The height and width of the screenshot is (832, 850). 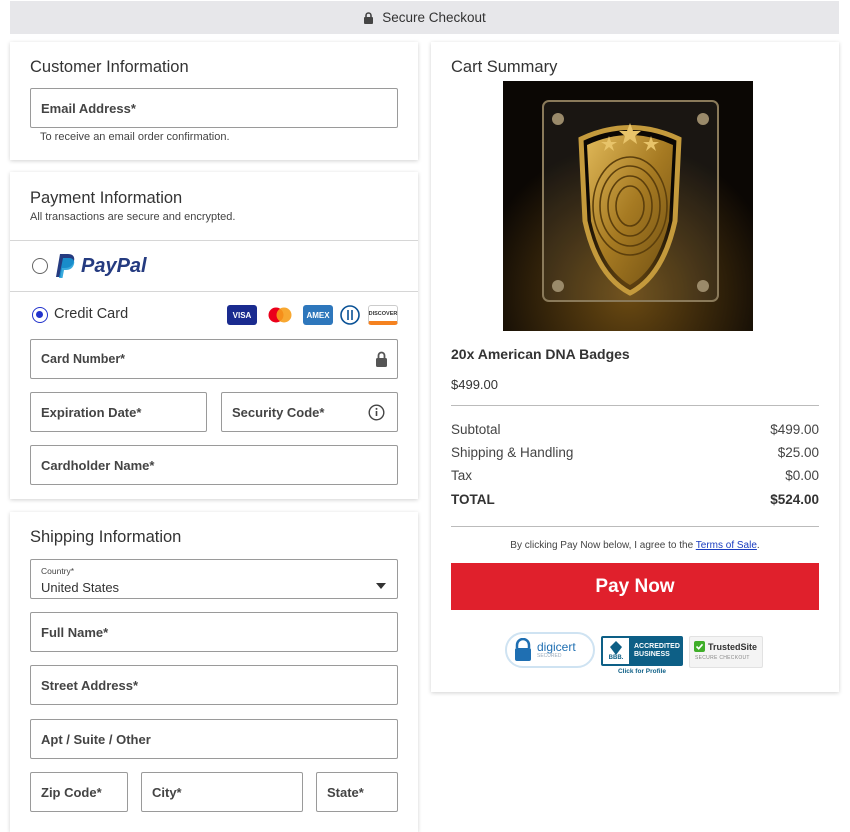 What do you see at coordinates (109, 67) in the screenshot?
I see `customer-information-title: Customer Information` at bounding box center [109, 67].